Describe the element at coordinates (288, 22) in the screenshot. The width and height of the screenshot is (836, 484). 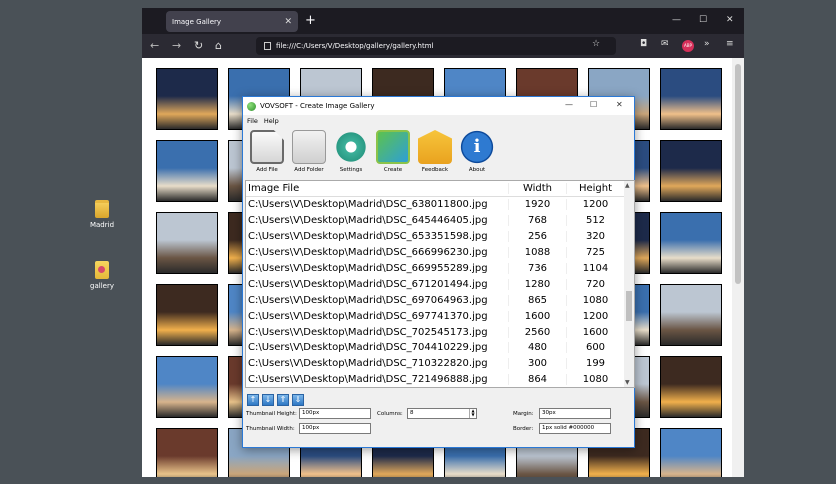
I see `close-tab-icon: ✕` at that location.